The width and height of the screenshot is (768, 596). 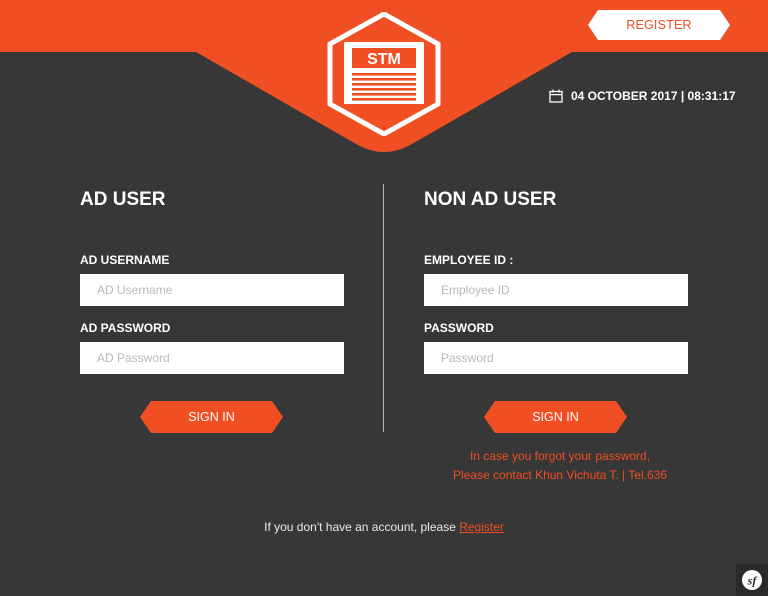 What do you see at coordinates (212, 358) in the screenshot?
I see `ad-password-input` at bounding box center [212, 358].